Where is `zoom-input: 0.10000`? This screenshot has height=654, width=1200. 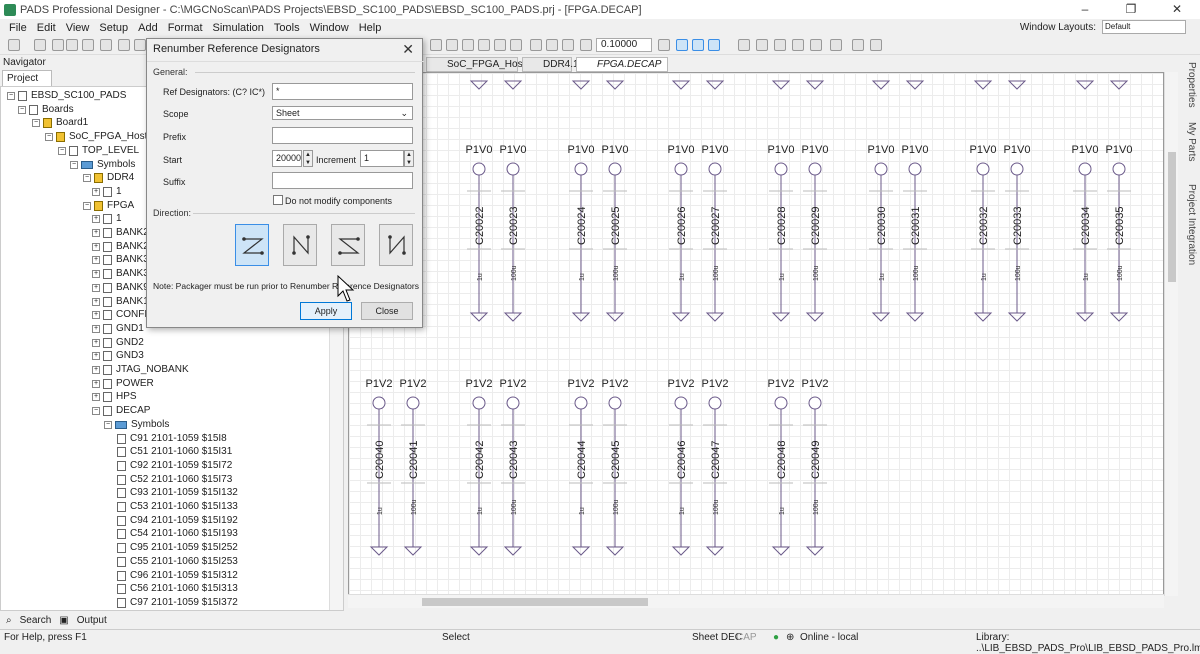
zoom-input: 0.10000 is located at coordinates (624, 45).